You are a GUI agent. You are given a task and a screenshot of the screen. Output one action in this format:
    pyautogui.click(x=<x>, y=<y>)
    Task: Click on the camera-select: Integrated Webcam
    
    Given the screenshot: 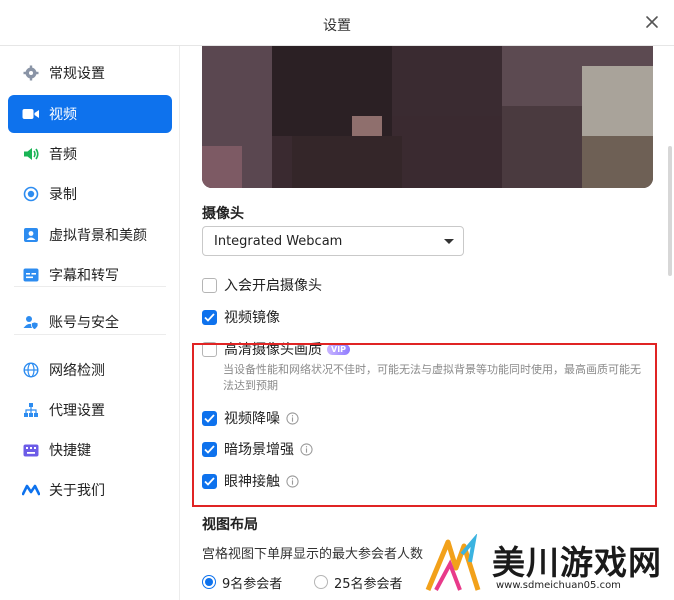 What is the action you would take?
    pyautogui.click(x=333, y=241)
    